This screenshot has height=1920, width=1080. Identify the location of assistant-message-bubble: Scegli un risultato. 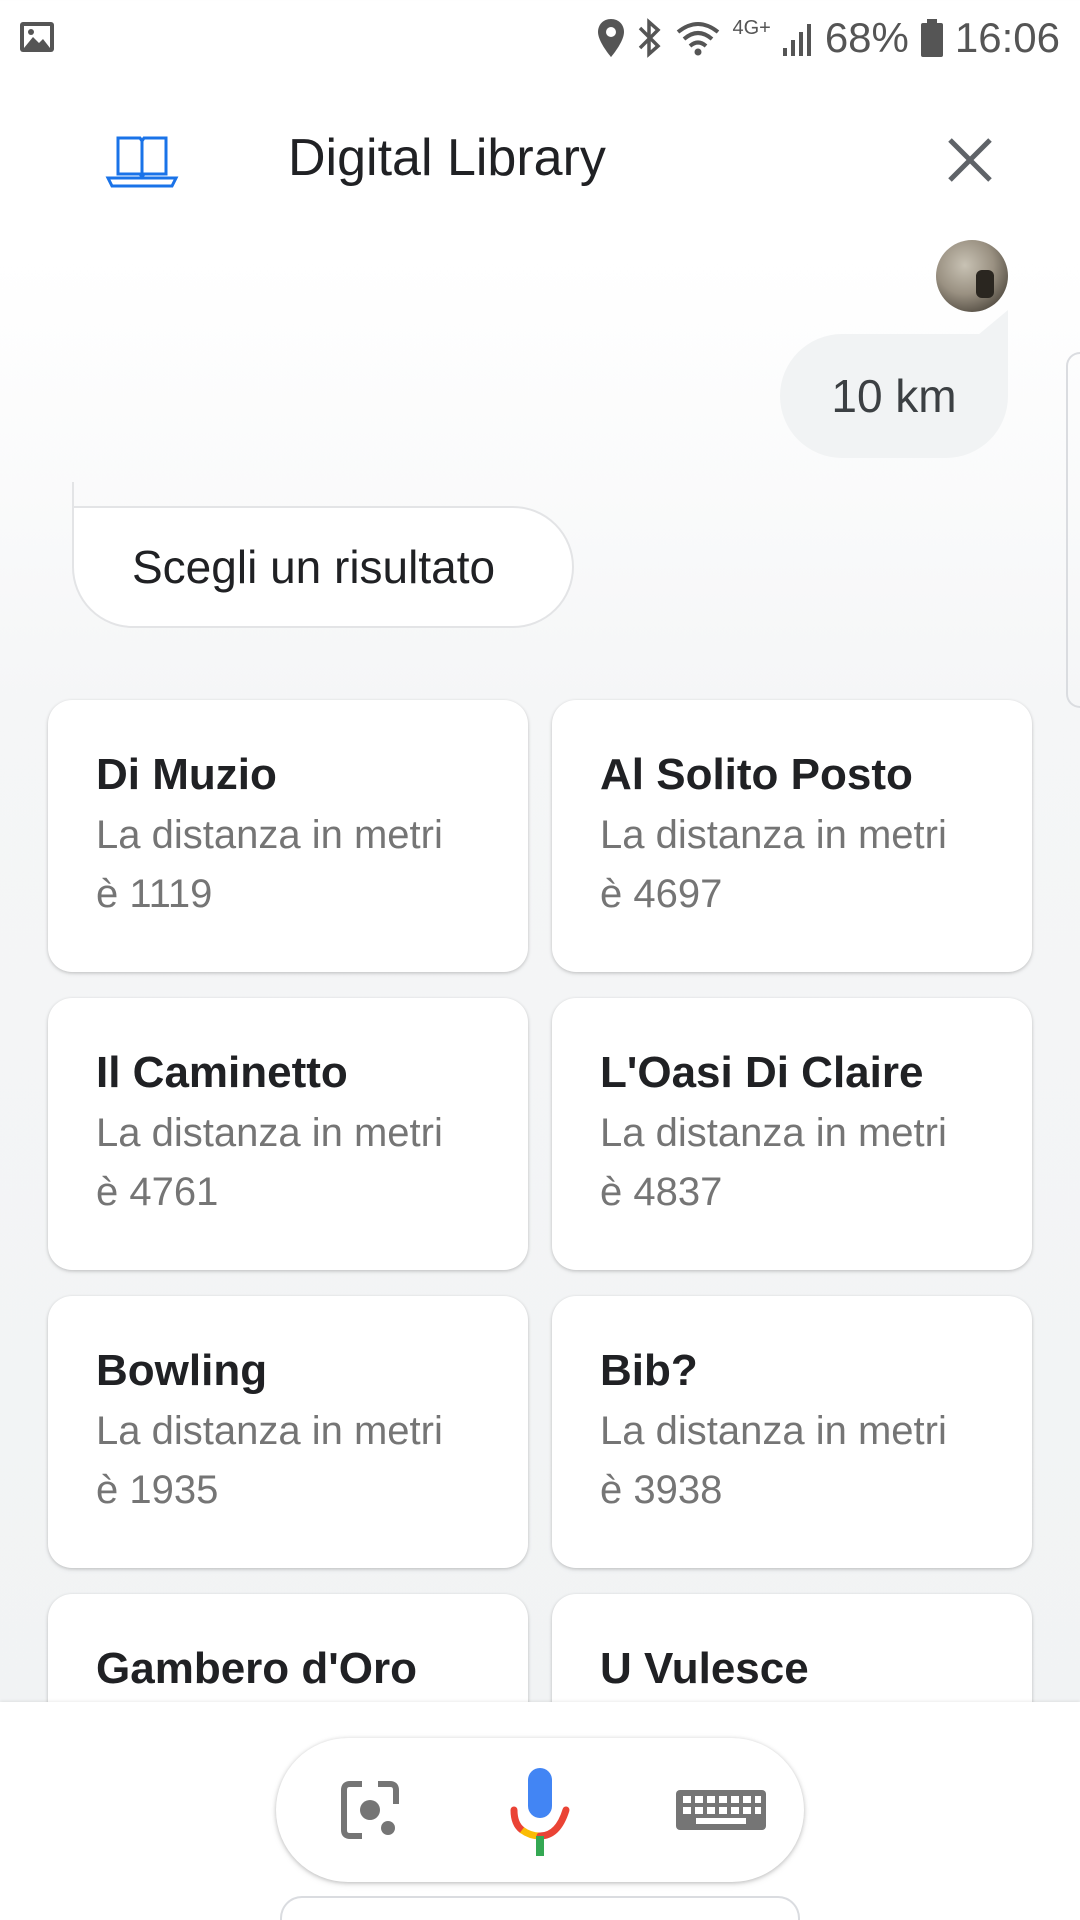
(323, 567).